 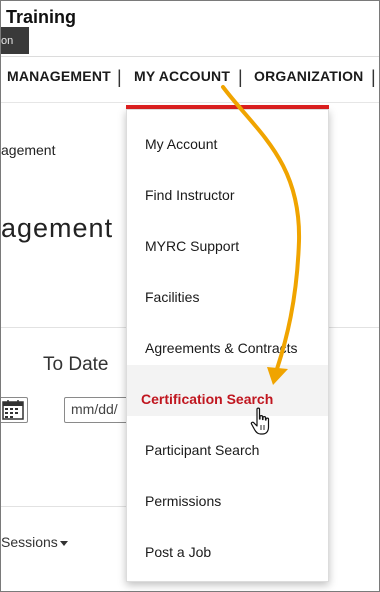 What do you see at coordinates (63, 543) in the screenshot?
I see `caret-down-icon` at bounding box center [63, 543].